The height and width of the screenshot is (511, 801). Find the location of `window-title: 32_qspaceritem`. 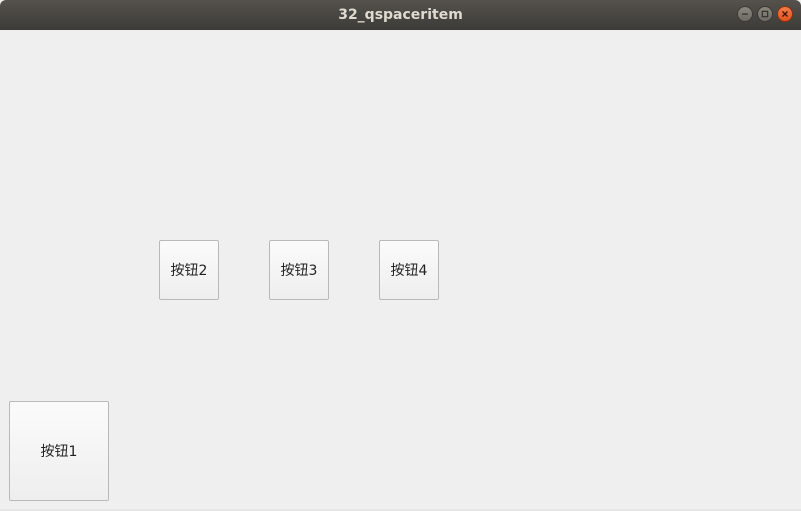

window-title: 32_qspaceritem is located at coordinates (400, 15).